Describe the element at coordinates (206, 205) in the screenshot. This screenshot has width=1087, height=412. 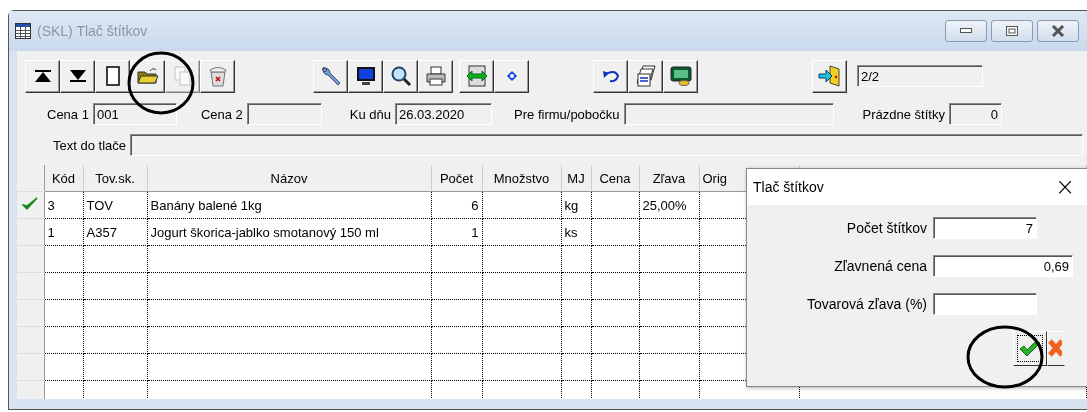
I see `table-cell: Banány balené 1kg` at that location.